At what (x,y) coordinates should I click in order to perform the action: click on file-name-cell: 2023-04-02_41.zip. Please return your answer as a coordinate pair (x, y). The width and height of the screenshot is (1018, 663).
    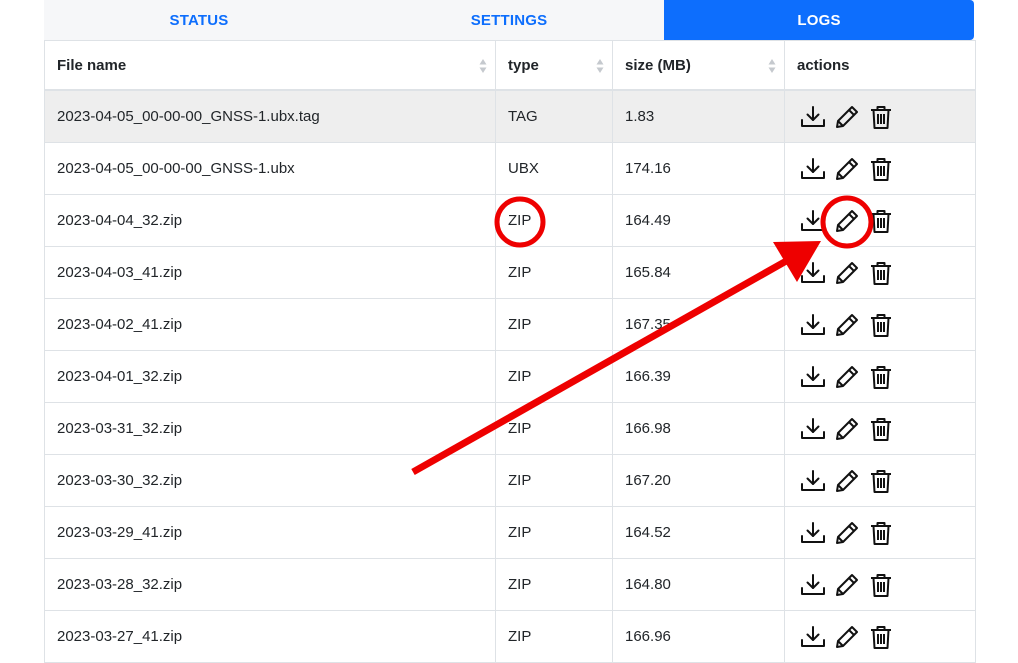
    Looking at the image, I should click on (270, 324).